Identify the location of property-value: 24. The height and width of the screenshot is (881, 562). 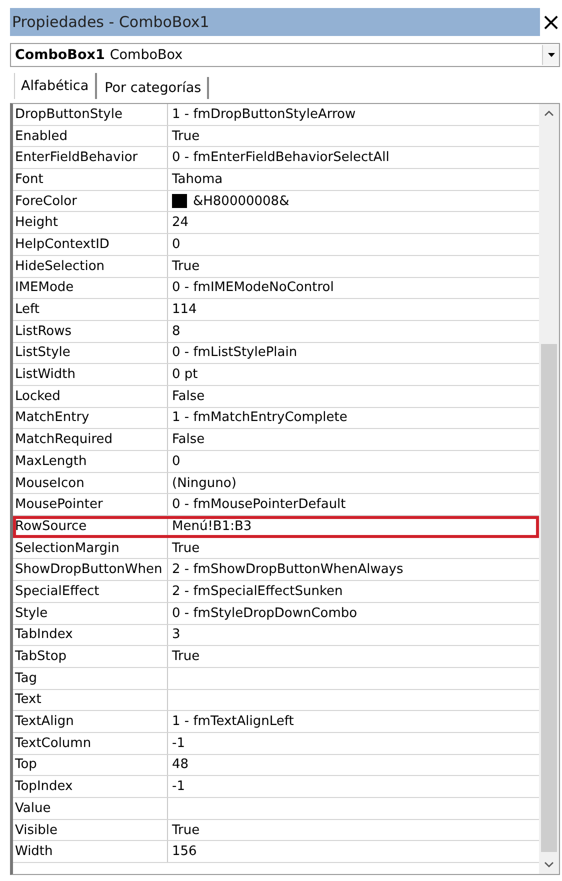
(180, 222).